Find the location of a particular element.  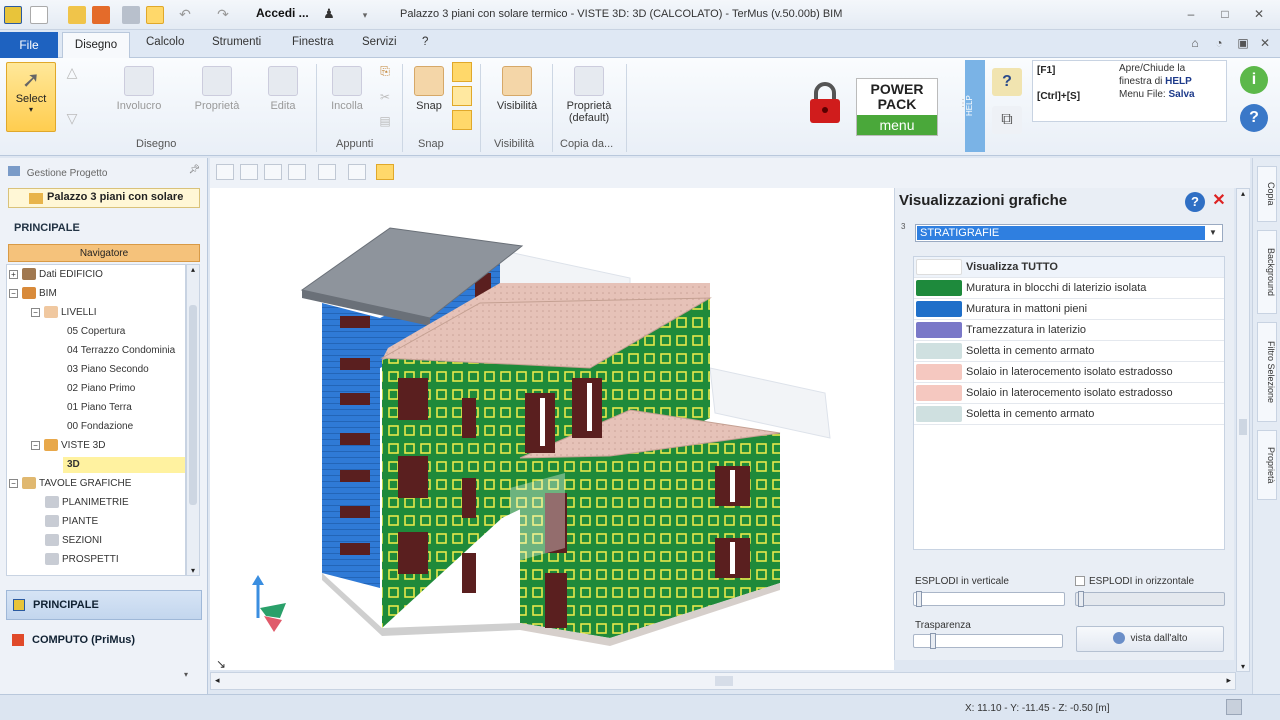

tab-calcolo: Calcolo is located at coordinates (165, 42).